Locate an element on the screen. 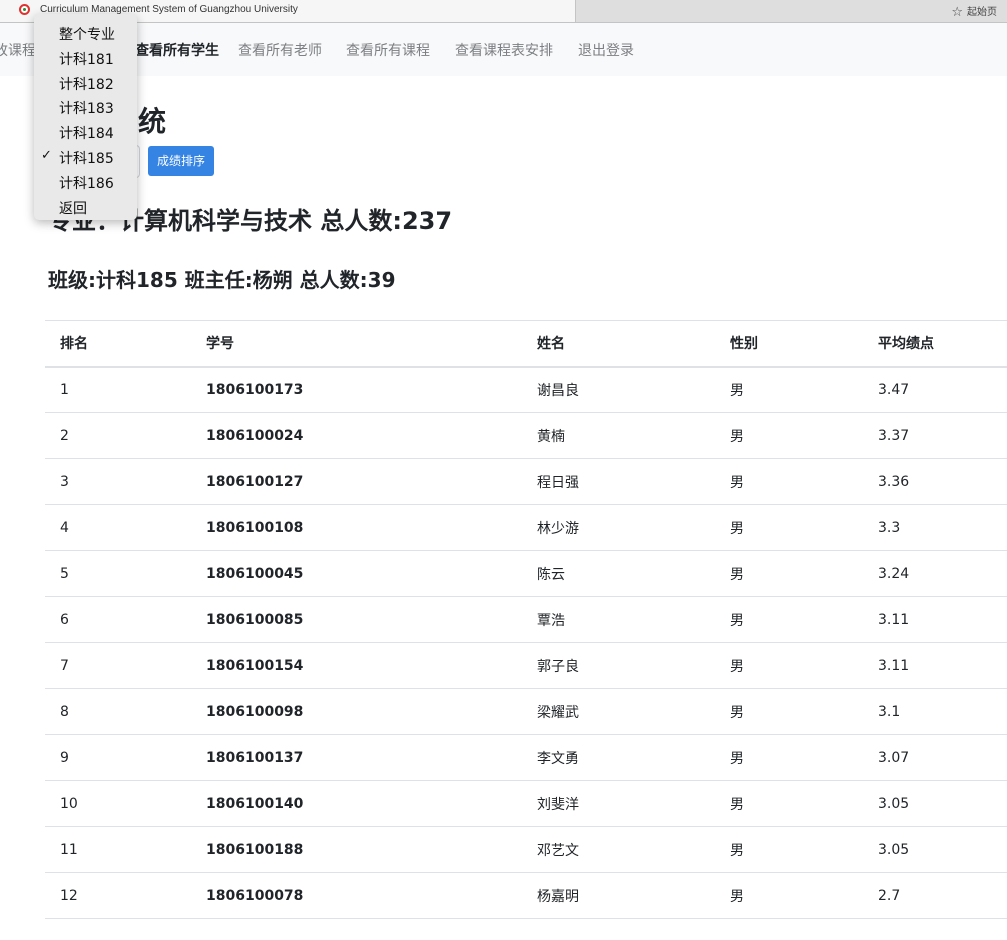 The image size is (1007, 940). table-row: 1 1806100173 谢昌良男 3.47 is located at coordinates (526, 389).